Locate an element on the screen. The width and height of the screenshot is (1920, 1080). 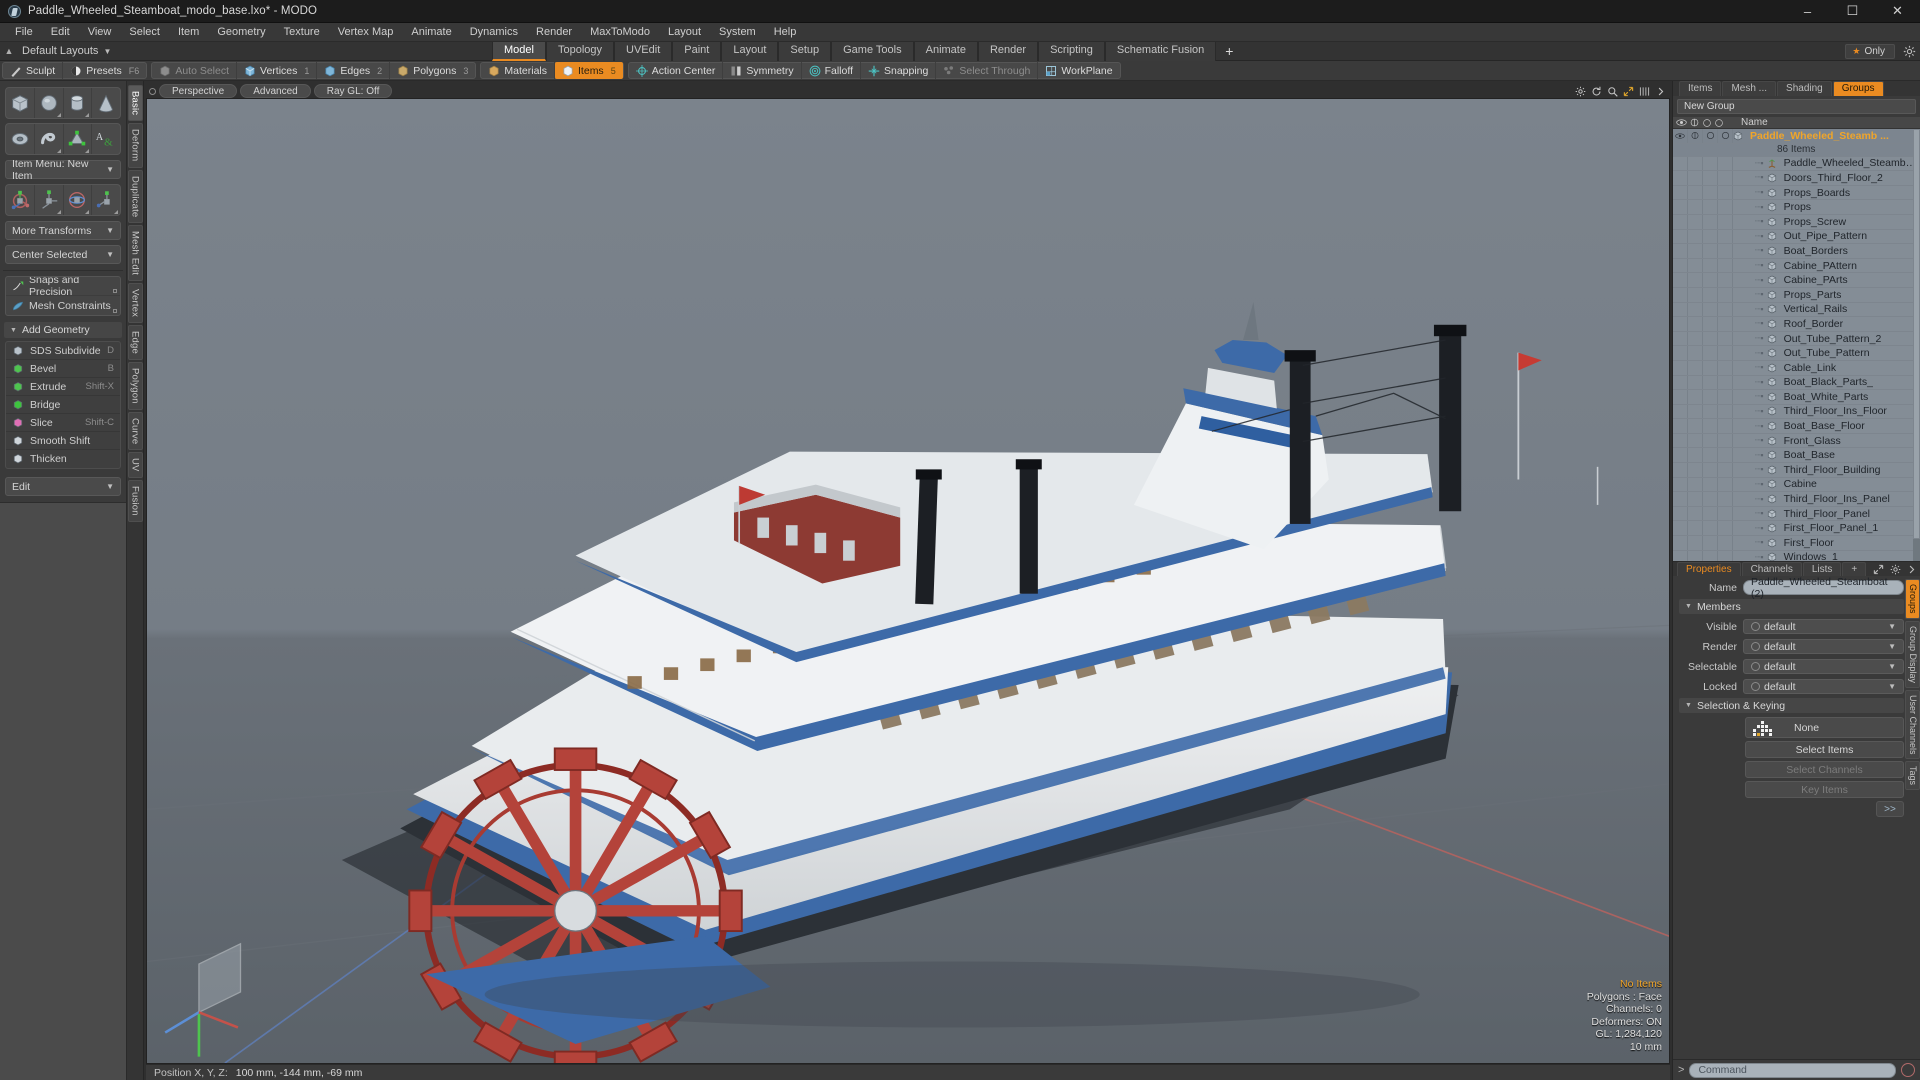
menu-layout: Layout is located at coordinates (684, 32).